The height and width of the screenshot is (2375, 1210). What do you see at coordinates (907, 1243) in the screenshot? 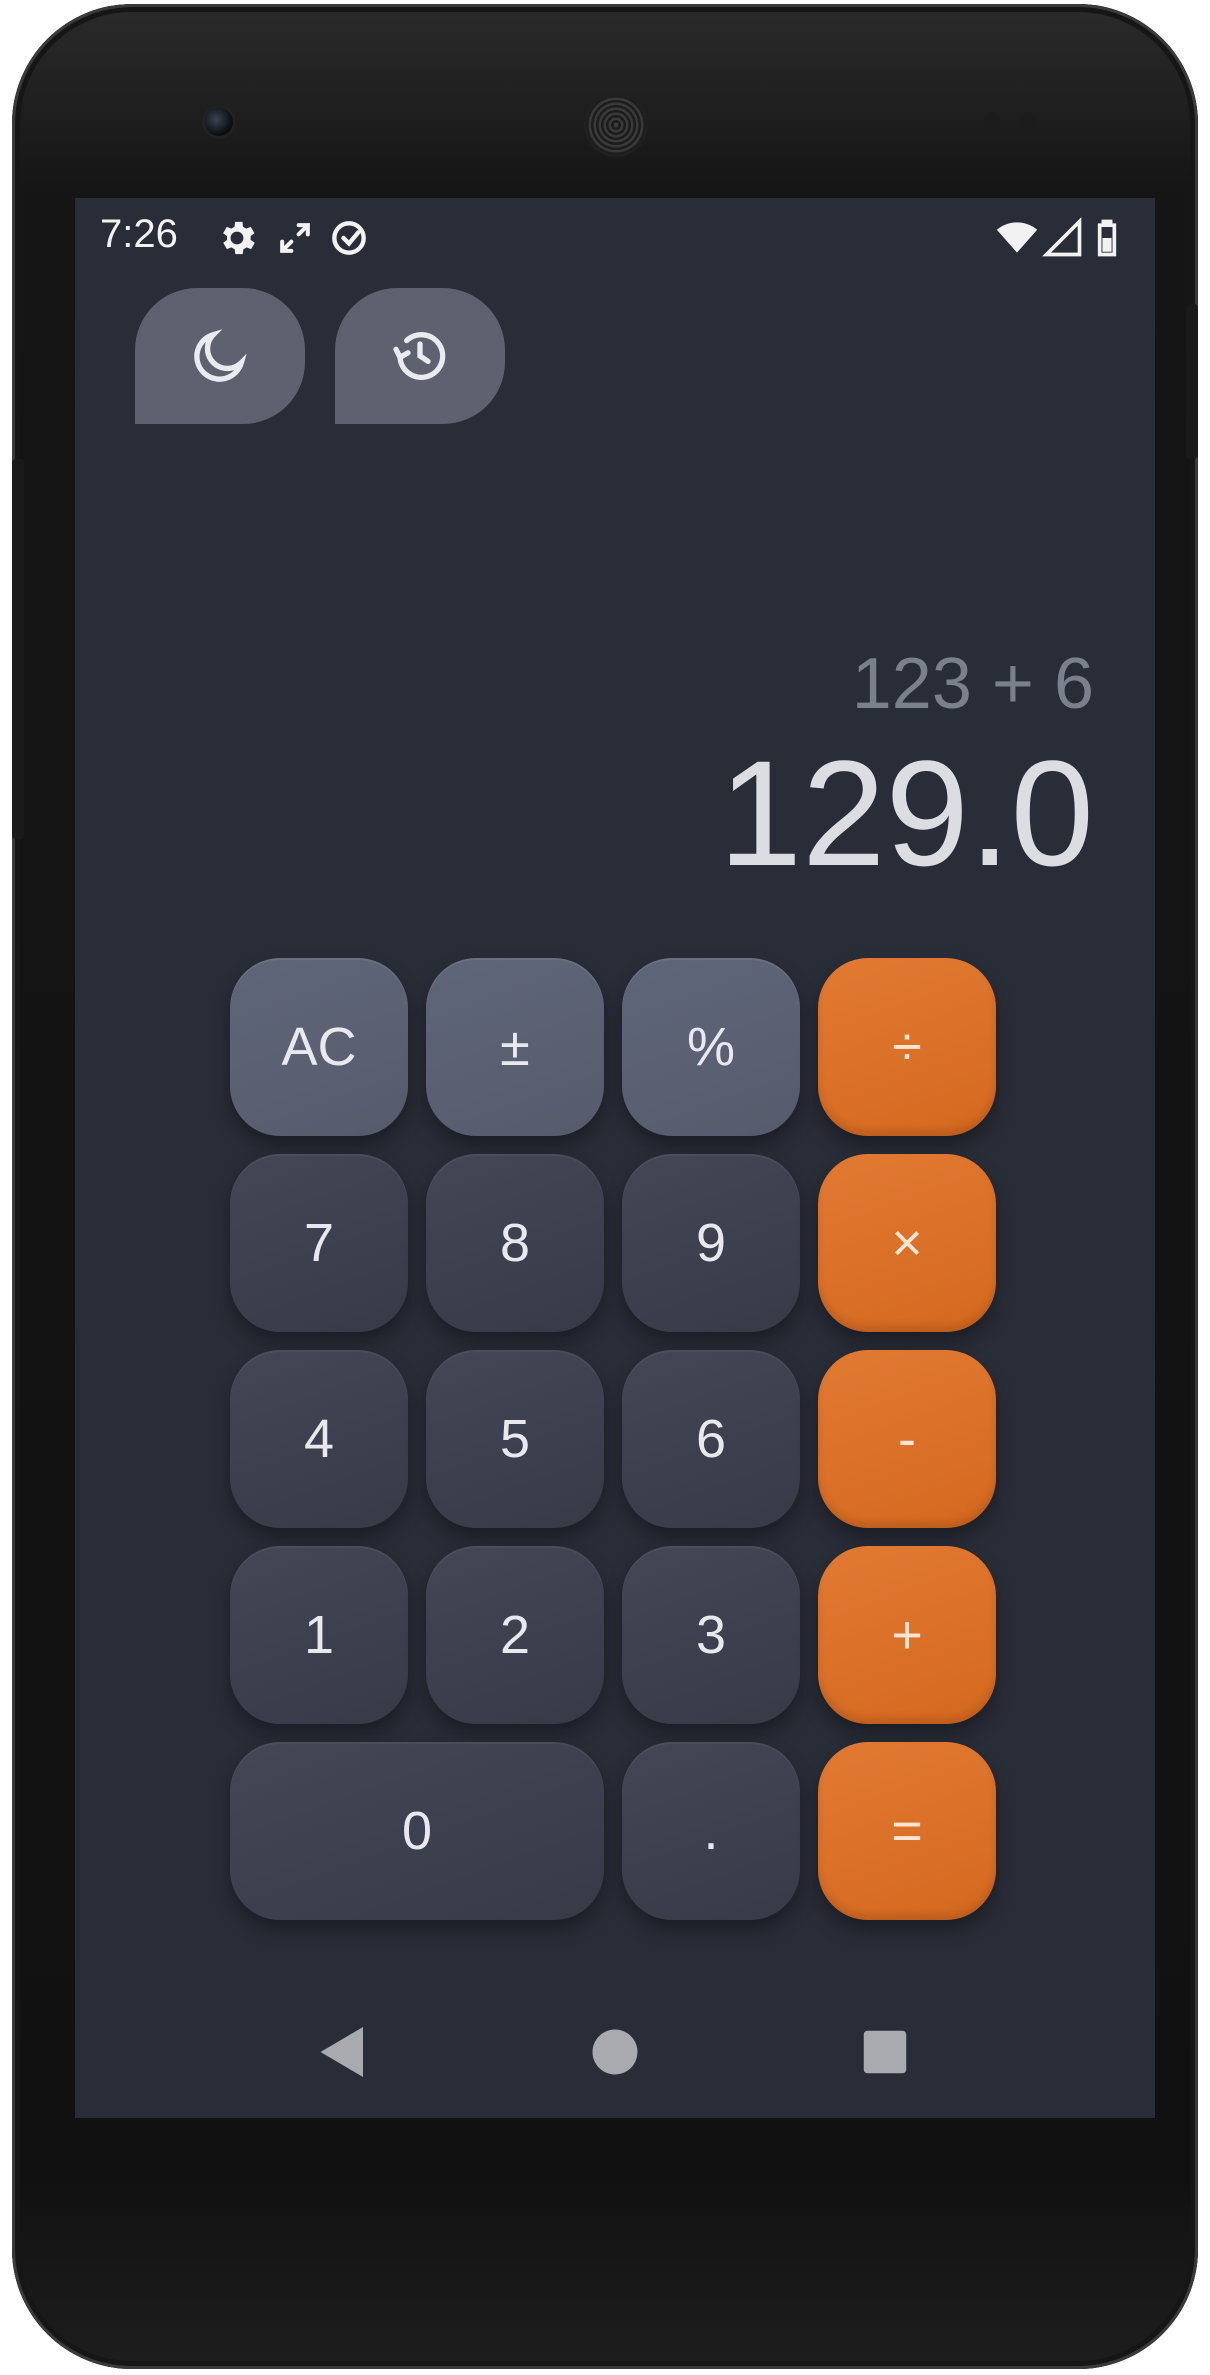
I see `multiply-key: ×` at bounding box center [907, 1243].